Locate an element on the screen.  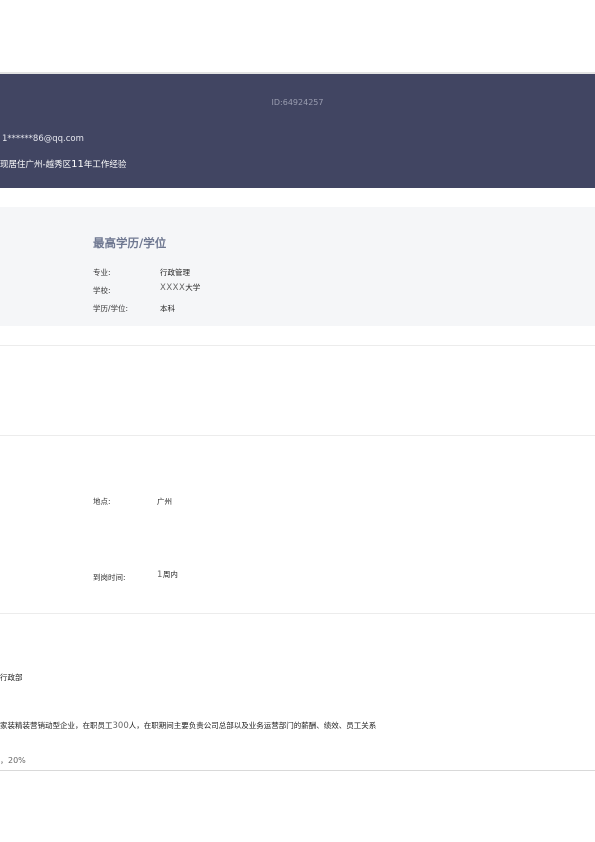
experience-desc-prefix: 家装精装营销动型企业，在职员工 is located at coordinates (56, 725).